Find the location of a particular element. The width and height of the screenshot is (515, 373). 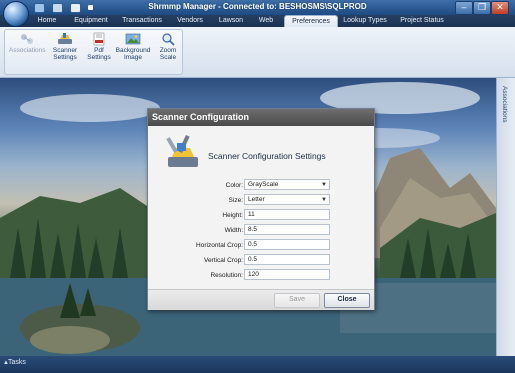

zoom-scale-label: Zoom Scale is located at coordinates (168, 54).